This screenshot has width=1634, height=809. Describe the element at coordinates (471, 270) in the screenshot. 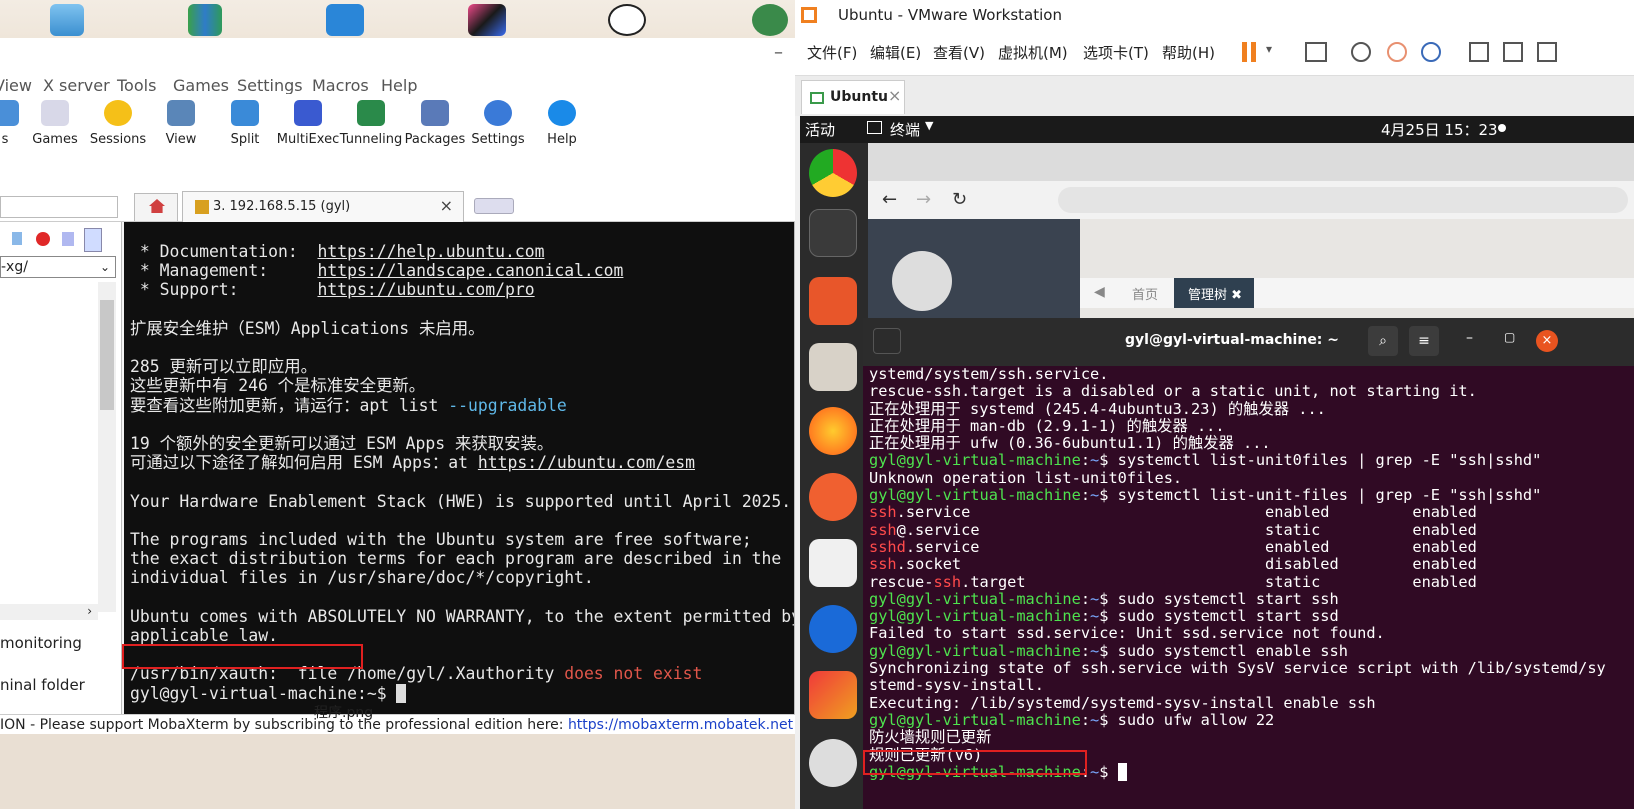

I see `mgmt-link: https://landscape.canonical.com` at that location.